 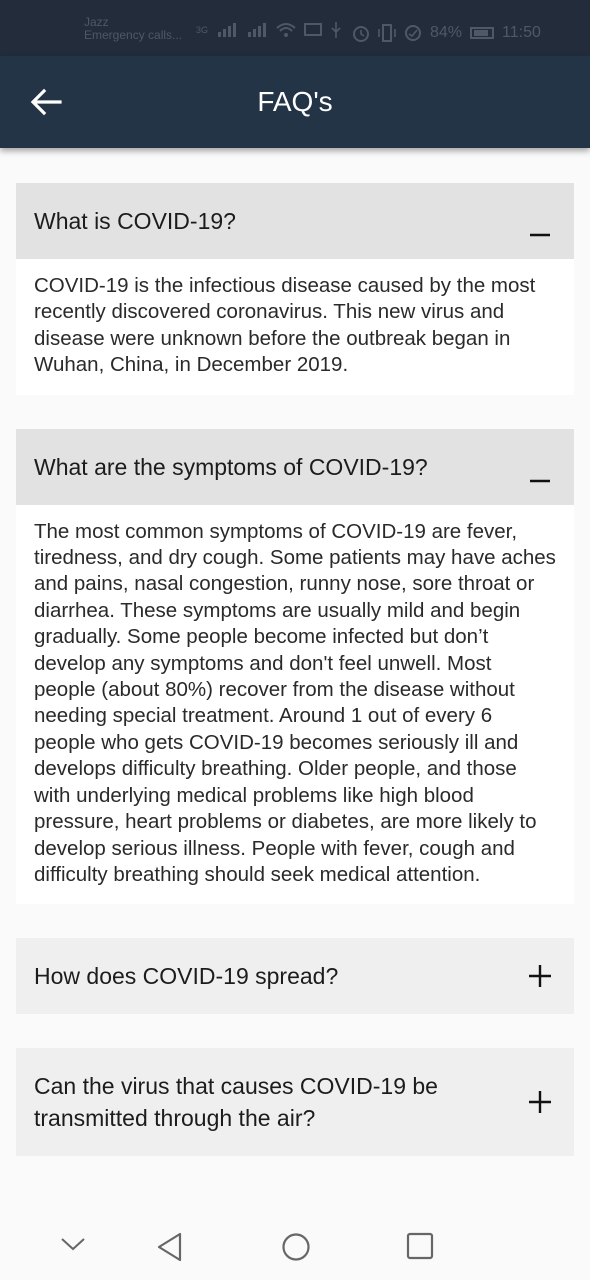 I want to click on status-bar: Jazz Emergency calls... 3G 84% 11:50, so click(x=295, y=28).